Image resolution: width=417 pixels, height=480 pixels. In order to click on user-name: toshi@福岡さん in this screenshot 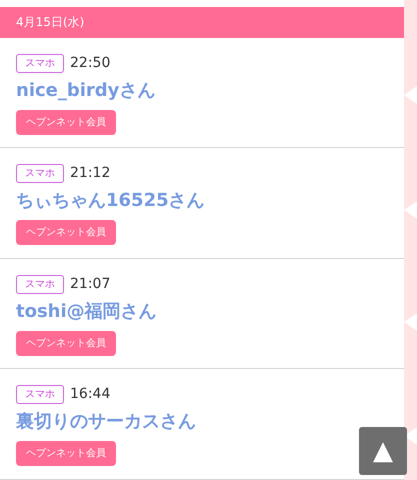, I will do `click(86, 311)`.